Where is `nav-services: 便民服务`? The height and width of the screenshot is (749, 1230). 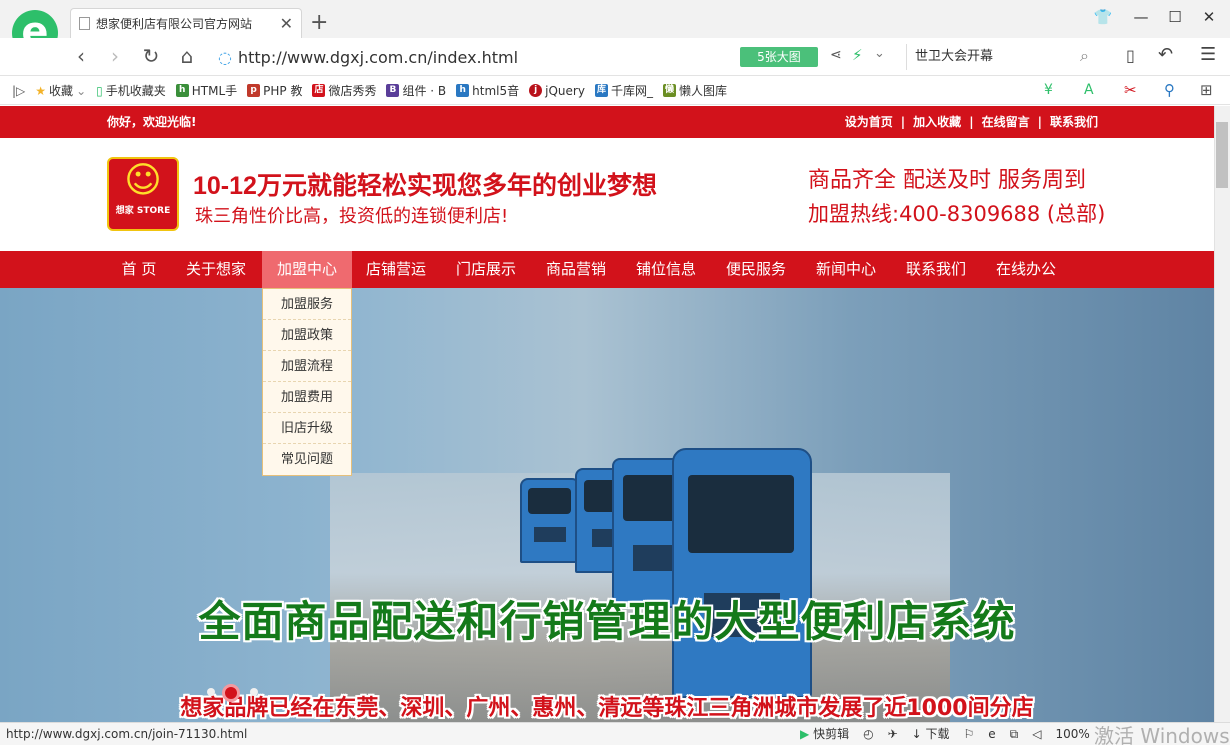
nav-services: 便民服务 is located at coordinates (756, 269).